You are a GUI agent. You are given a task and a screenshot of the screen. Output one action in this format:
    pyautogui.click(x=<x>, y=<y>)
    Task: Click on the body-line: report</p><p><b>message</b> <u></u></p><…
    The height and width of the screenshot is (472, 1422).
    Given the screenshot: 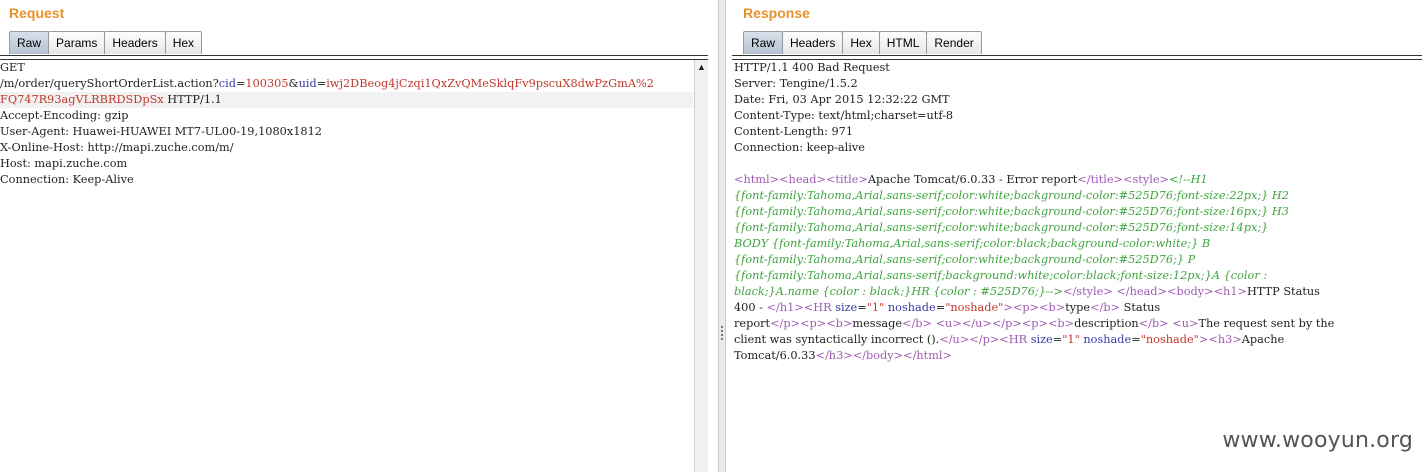 What is the action you would take?
    pyautogui.click(x=1078, y=324)
    